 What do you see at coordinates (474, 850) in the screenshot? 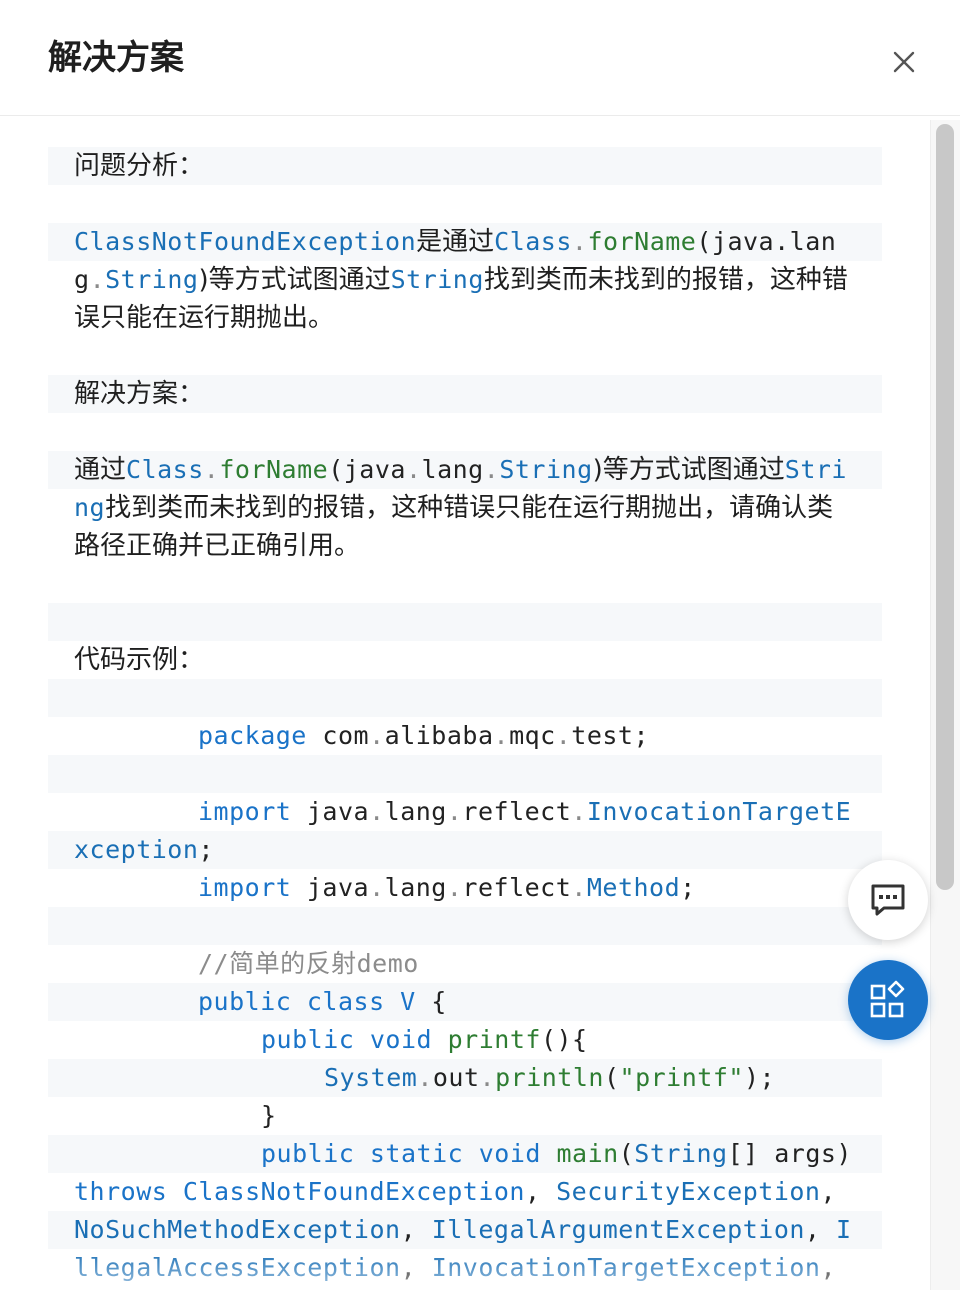
I see `code-line: xception;` at bounding box center [474, 850].